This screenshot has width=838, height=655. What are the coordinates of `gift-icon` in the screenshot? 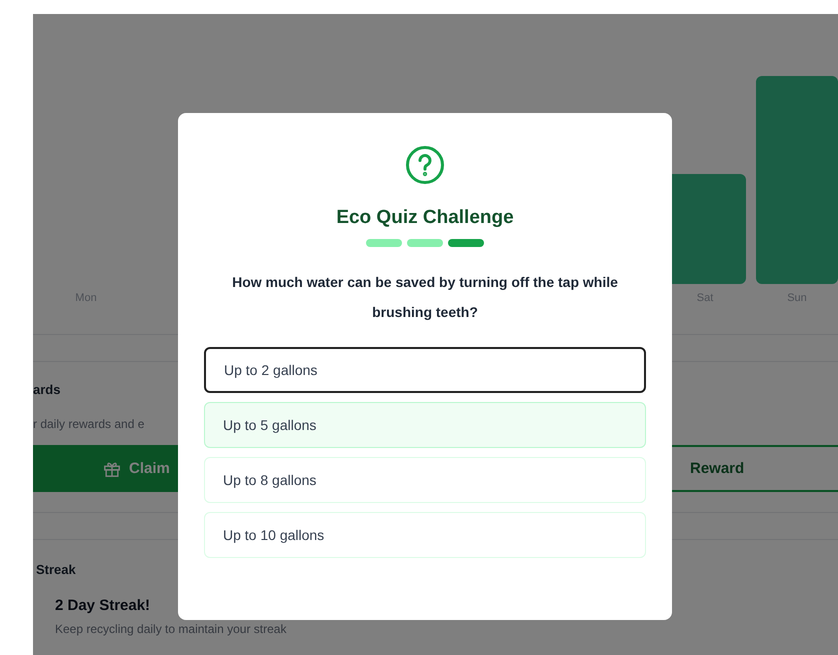 It's located at (112, 469).